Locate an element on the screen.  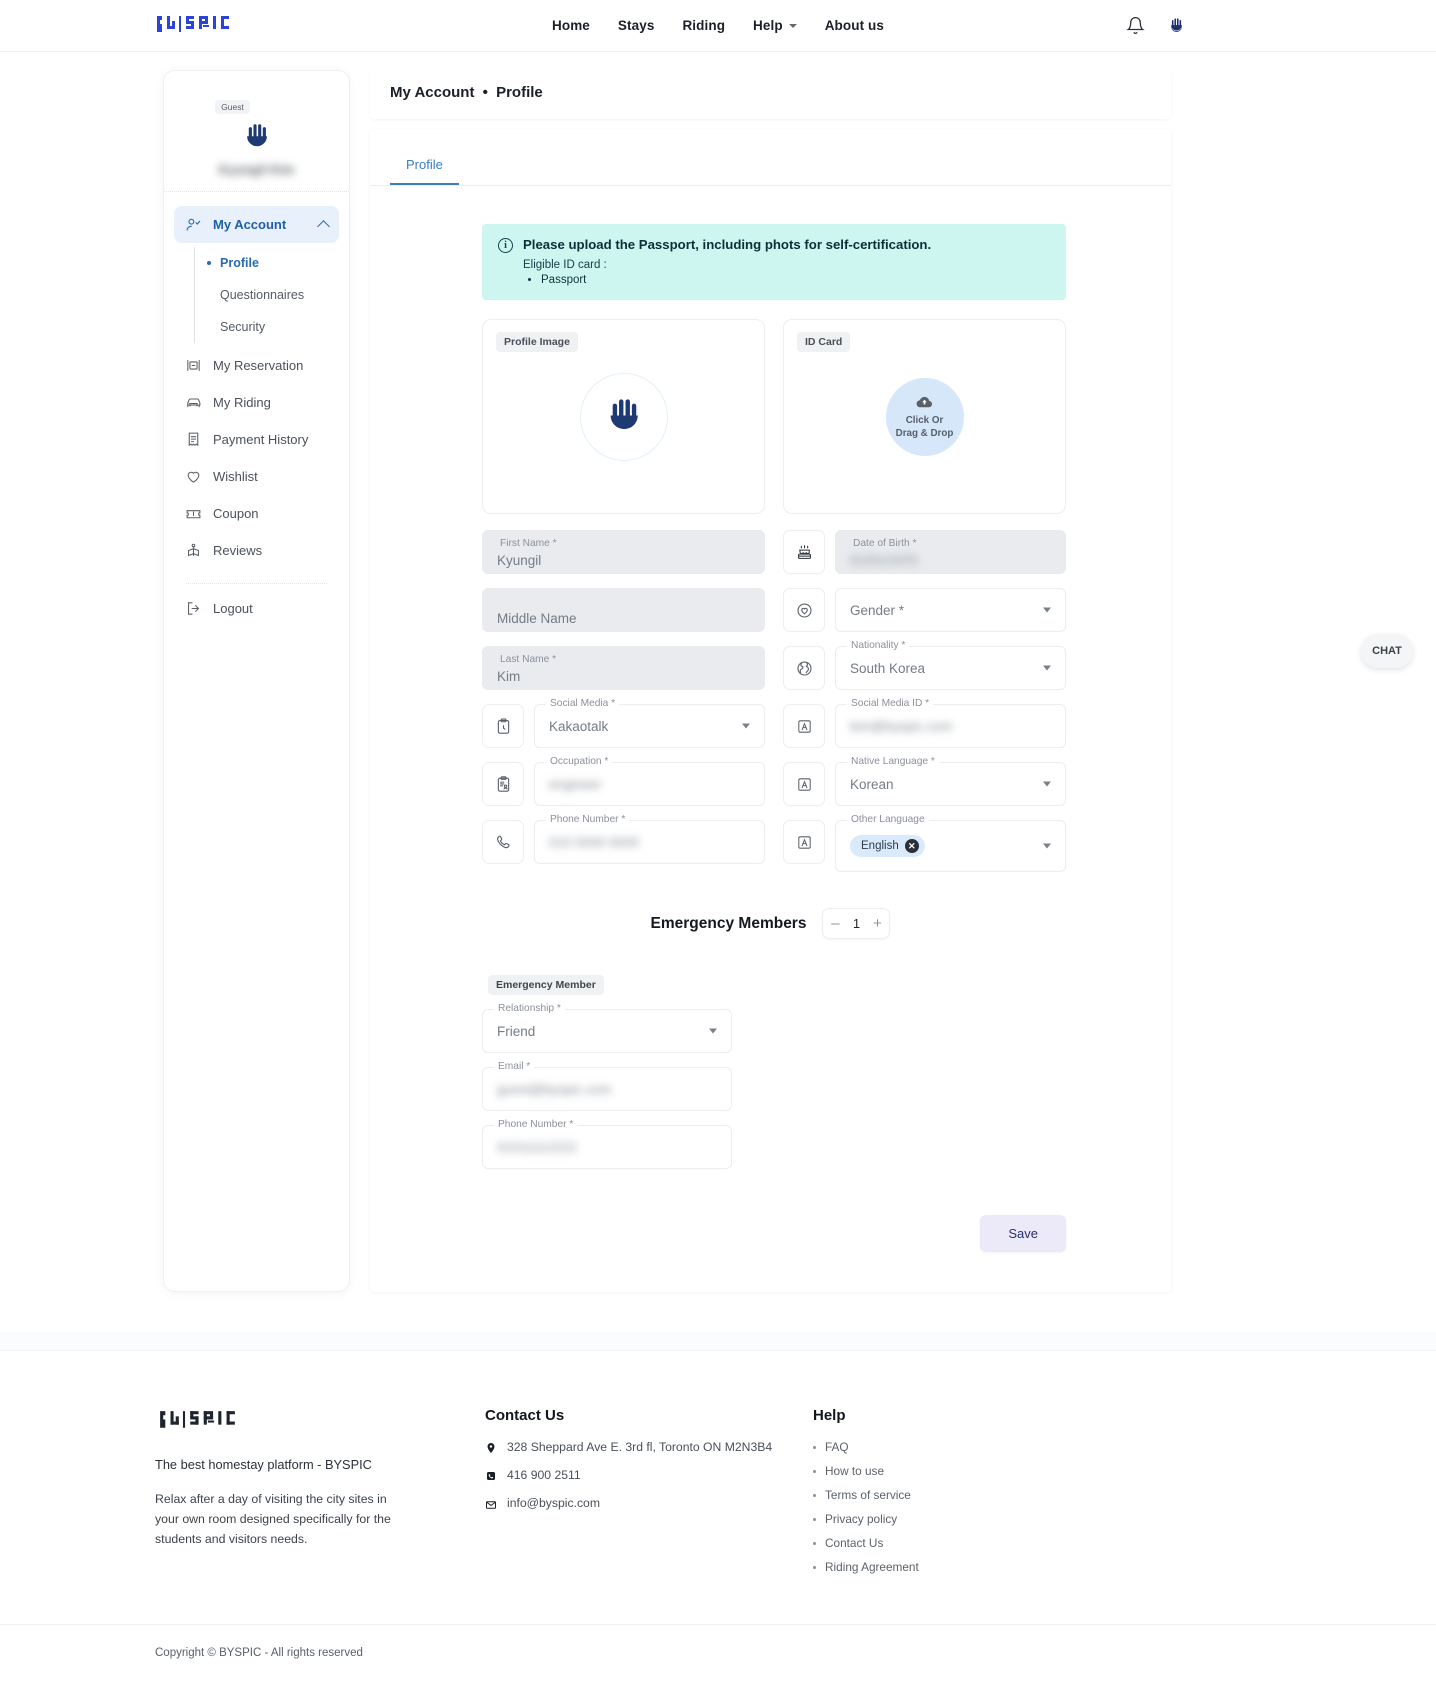
save-button: Save is located at coordinates (1023, 1233).